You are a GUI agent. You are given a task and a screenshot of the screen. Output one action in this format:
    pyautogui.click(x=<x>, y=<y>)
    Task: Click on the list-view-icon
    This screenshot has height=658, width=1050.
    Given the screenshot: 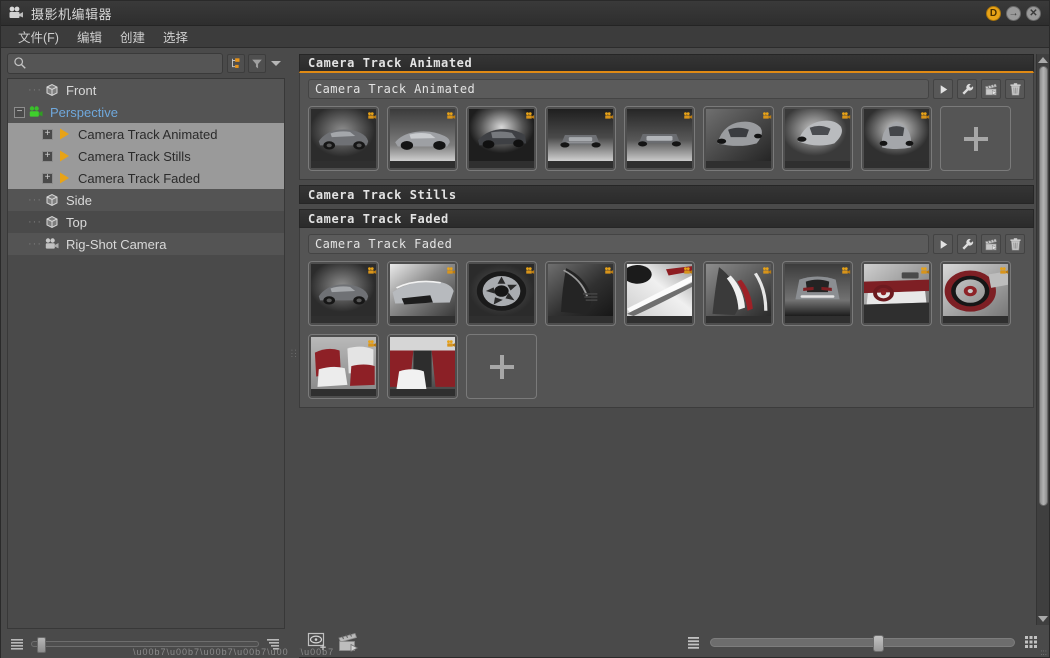 What is the action you would take?
    pyautogui.click(x=694, y=642)
    